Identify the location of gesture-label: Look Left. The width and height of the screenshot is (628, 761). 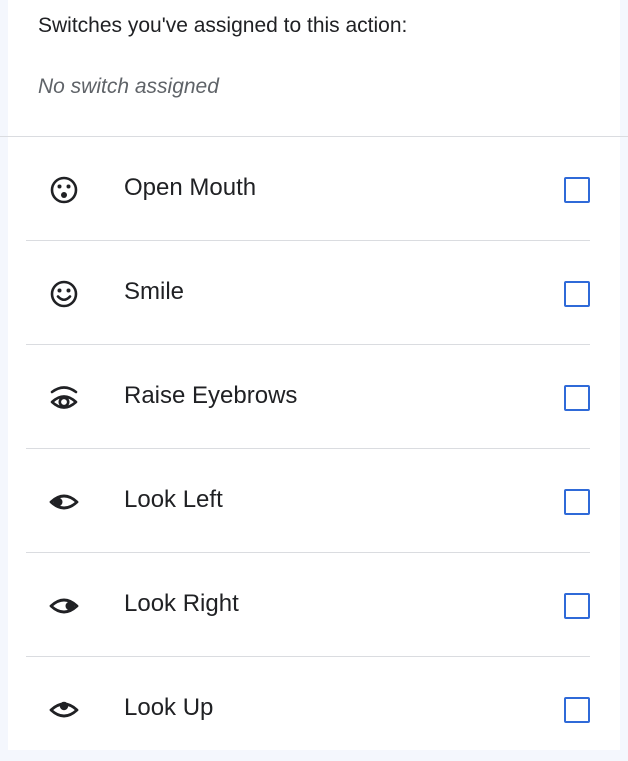
(173, 499).